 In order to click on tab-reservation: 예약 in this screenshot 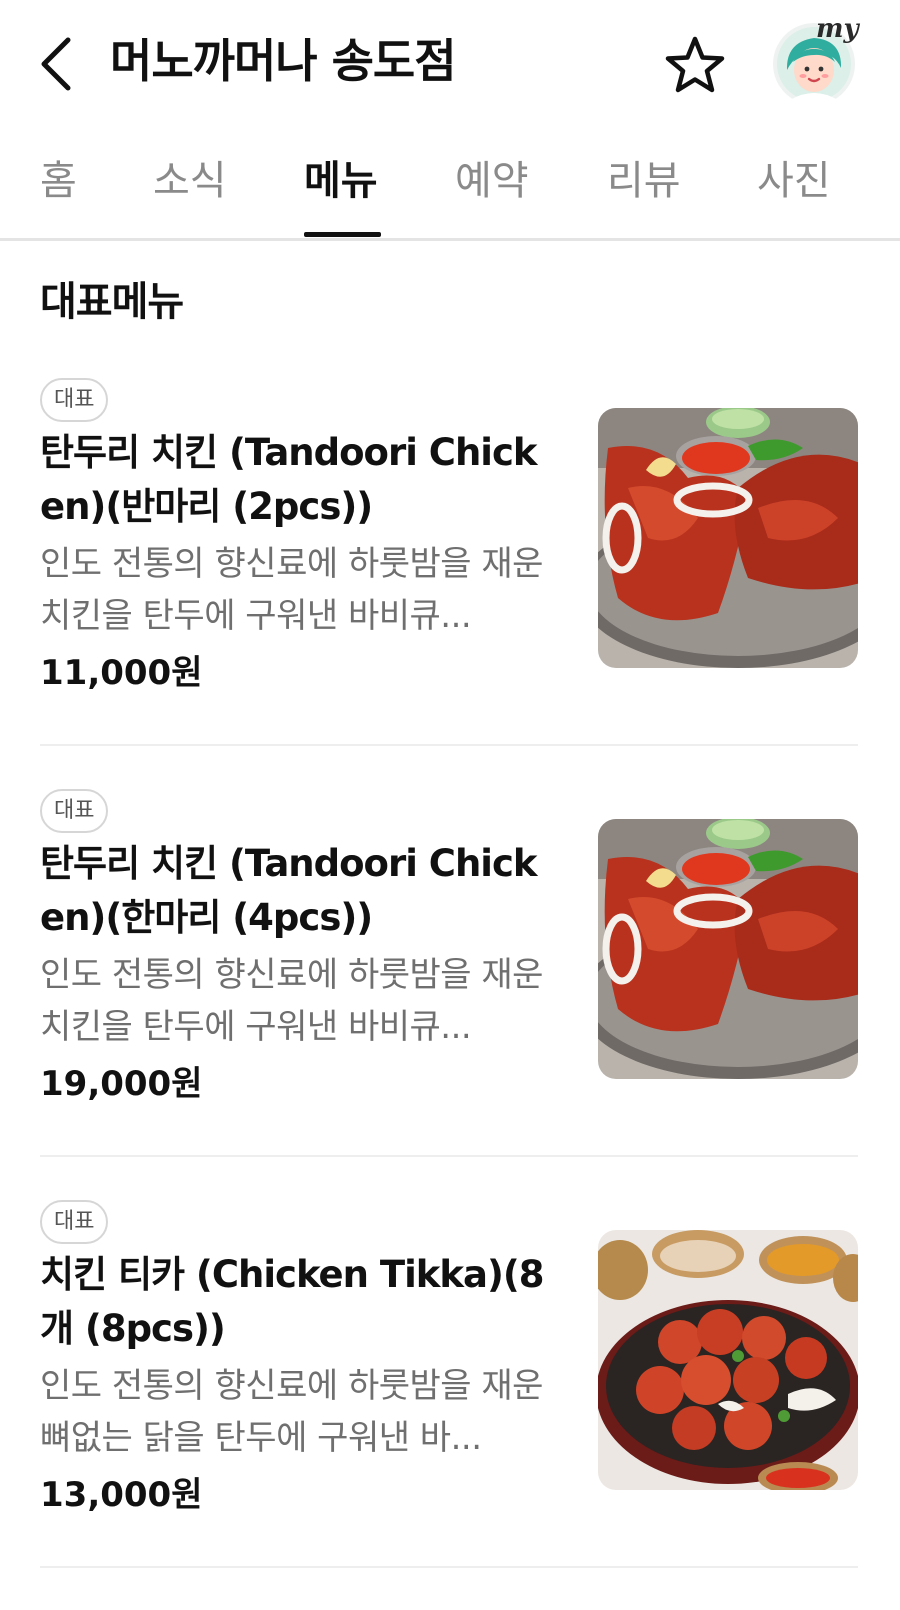, I will do `click(492, 181)`.